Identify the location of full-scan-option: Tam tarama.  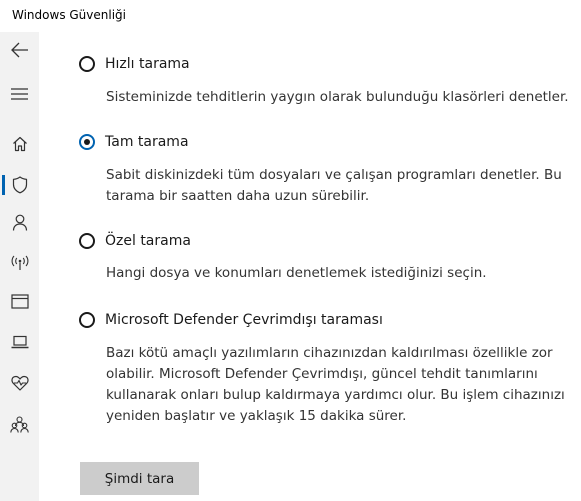
(134, 142).